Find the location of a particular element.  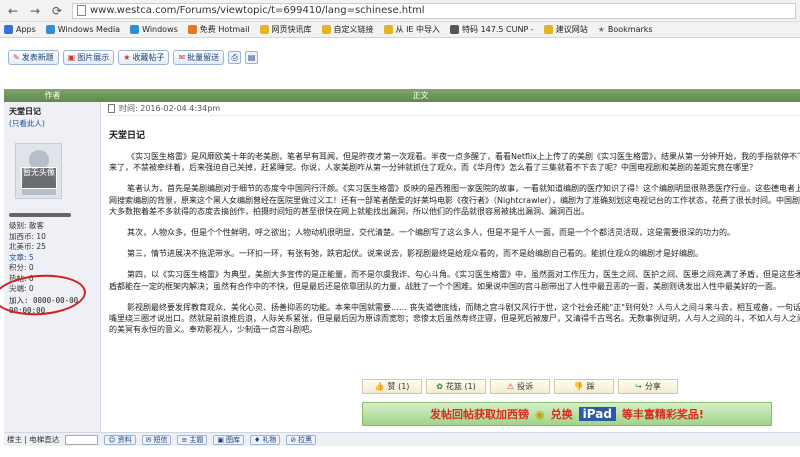

gift-icon: ✉ is located at coordinates (182, 57).